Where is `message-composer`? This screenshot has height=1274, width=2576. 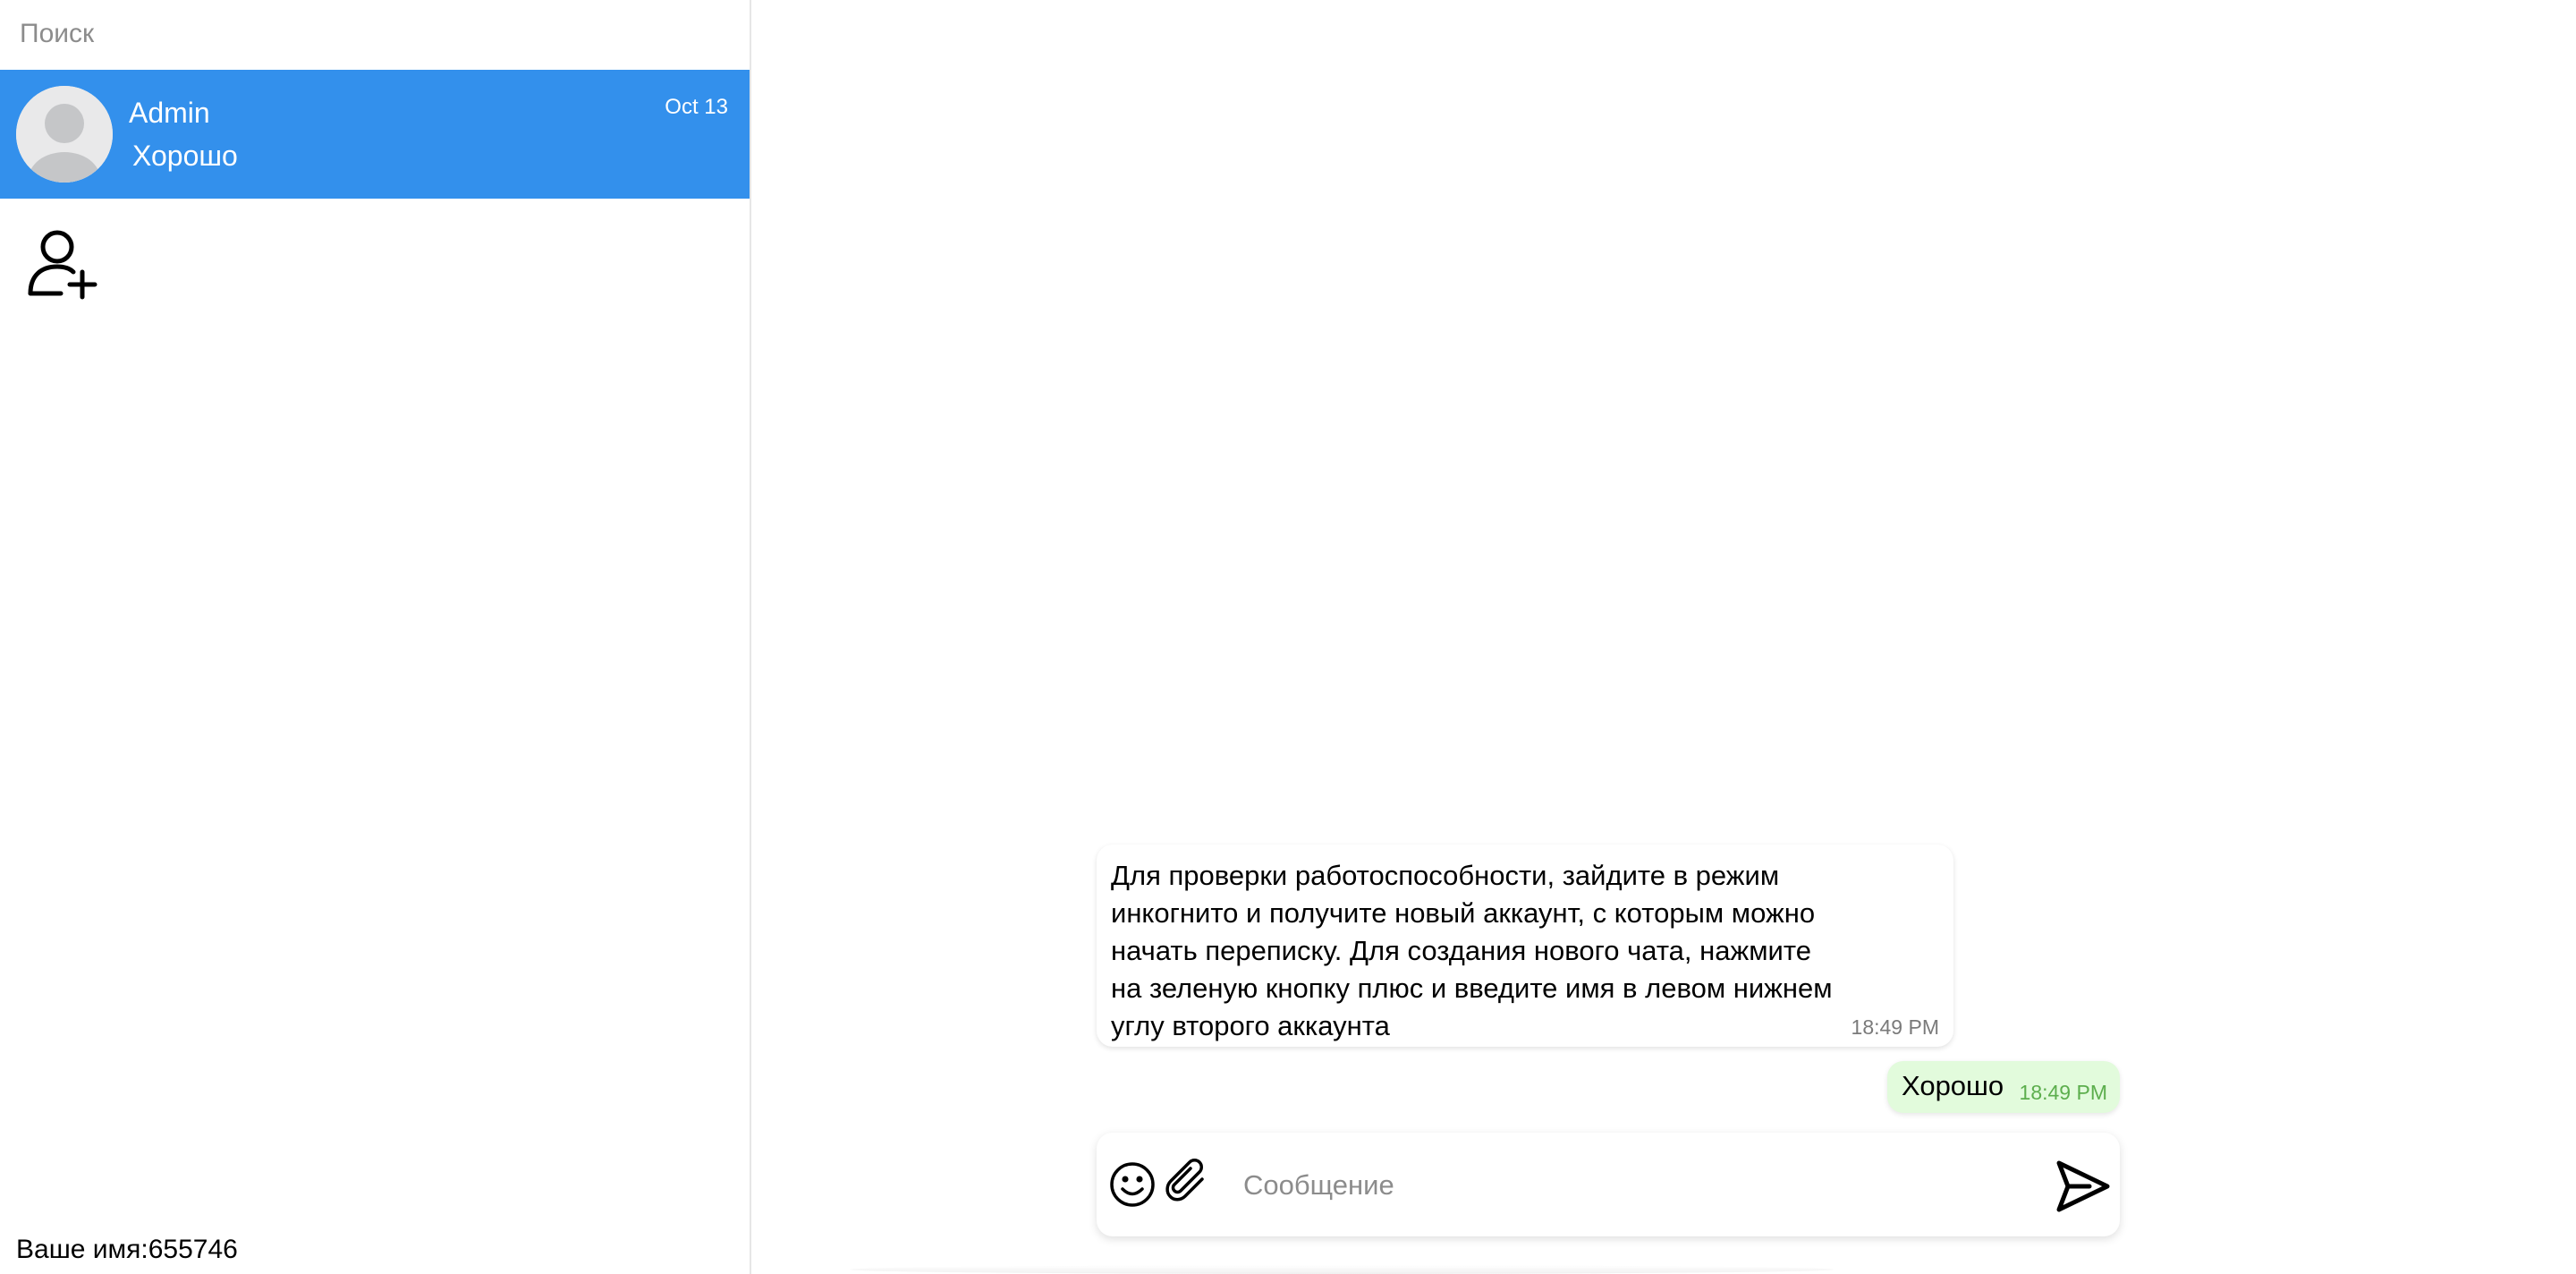
message-composer is located at coordinates (1608, 1184).